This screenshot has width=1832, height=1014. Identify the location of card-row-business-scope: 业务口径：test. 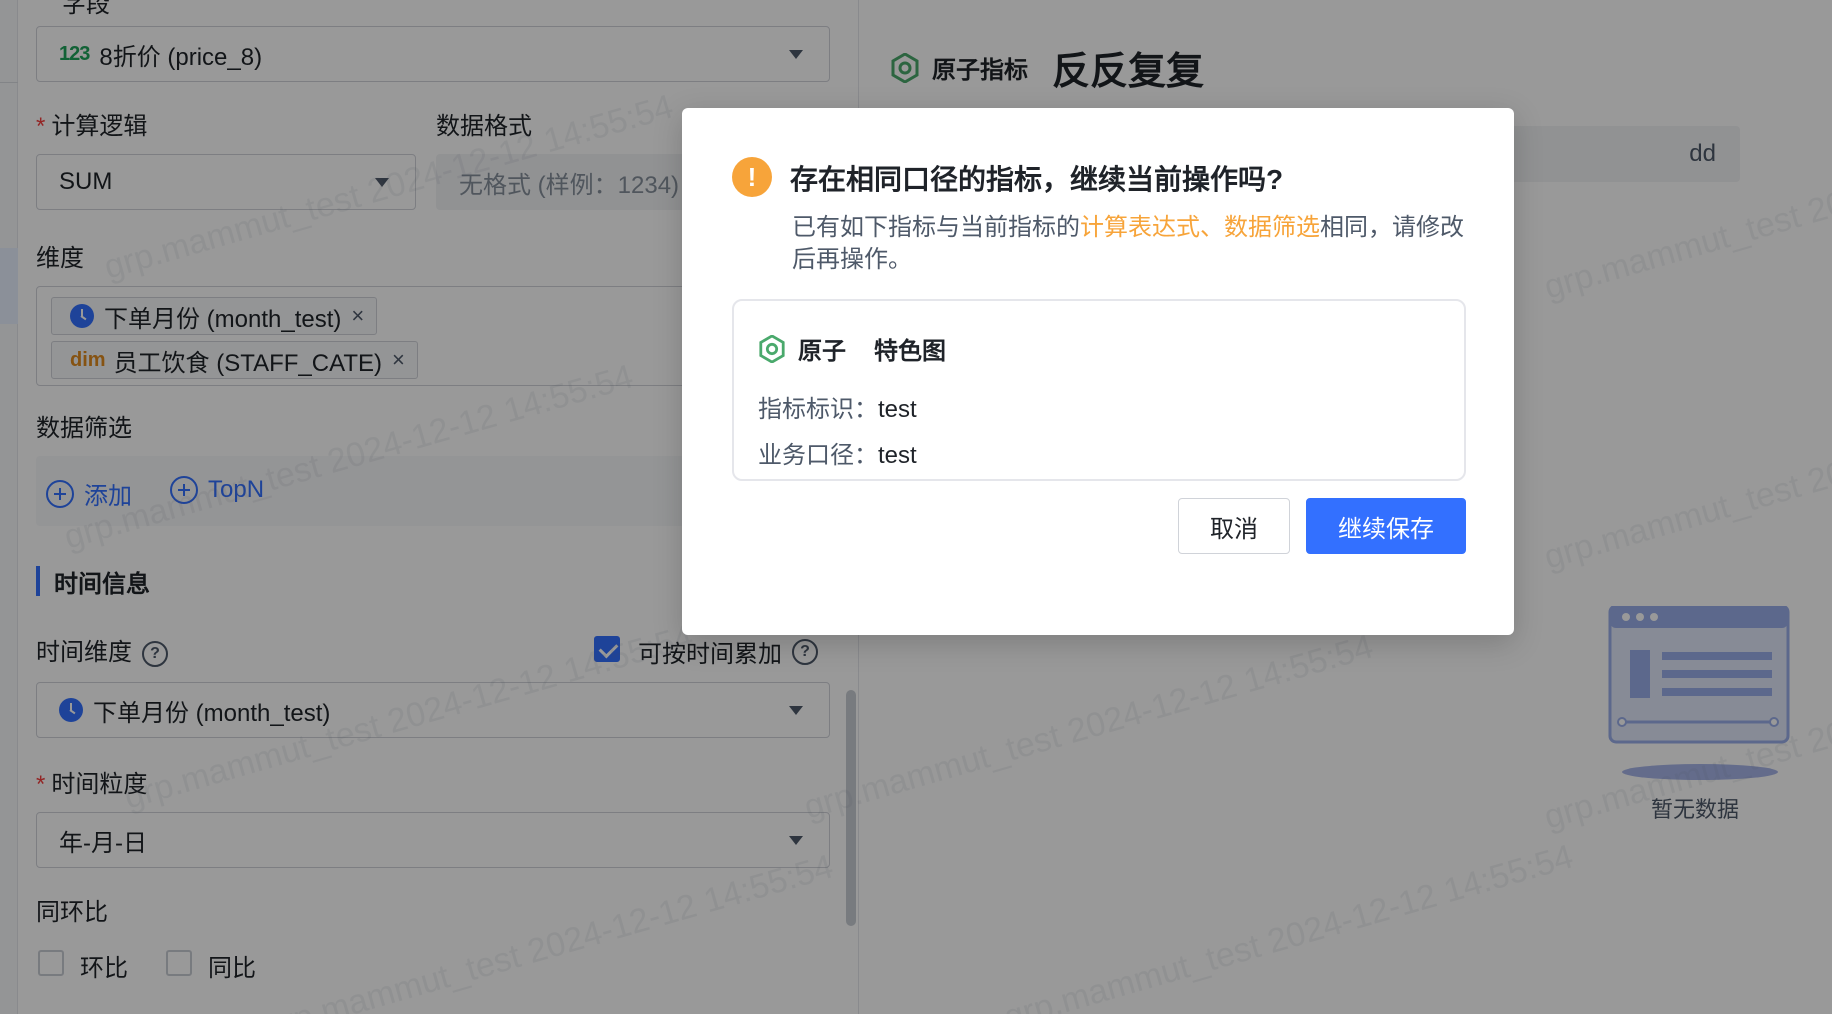
(837, 455).